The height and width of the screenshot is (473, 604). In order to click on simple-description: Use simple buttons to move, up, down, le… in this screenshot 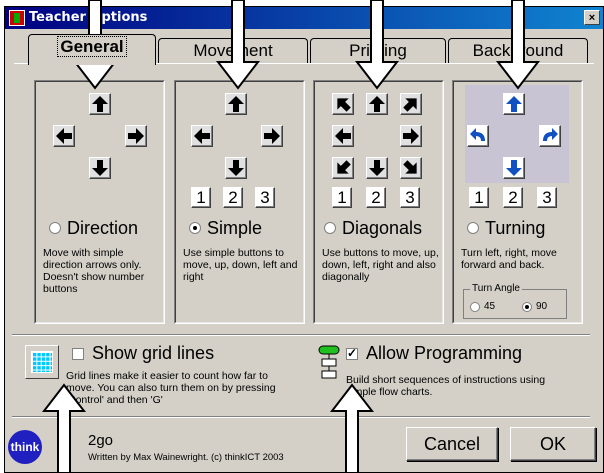, I will do `click(240, 265)`.